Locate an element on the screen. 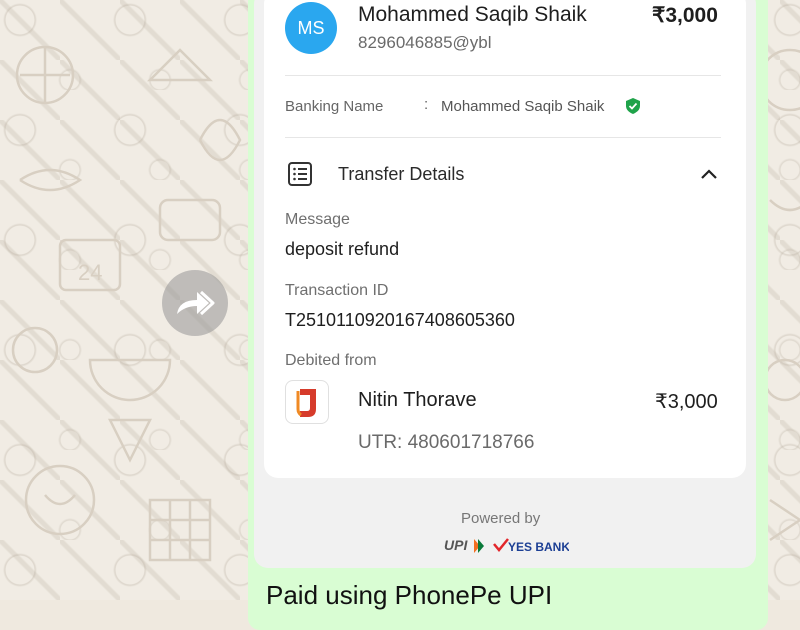 The width and height of the screenshot is (800, 630). bank-logo-icon is located at coordinates (306, 403).